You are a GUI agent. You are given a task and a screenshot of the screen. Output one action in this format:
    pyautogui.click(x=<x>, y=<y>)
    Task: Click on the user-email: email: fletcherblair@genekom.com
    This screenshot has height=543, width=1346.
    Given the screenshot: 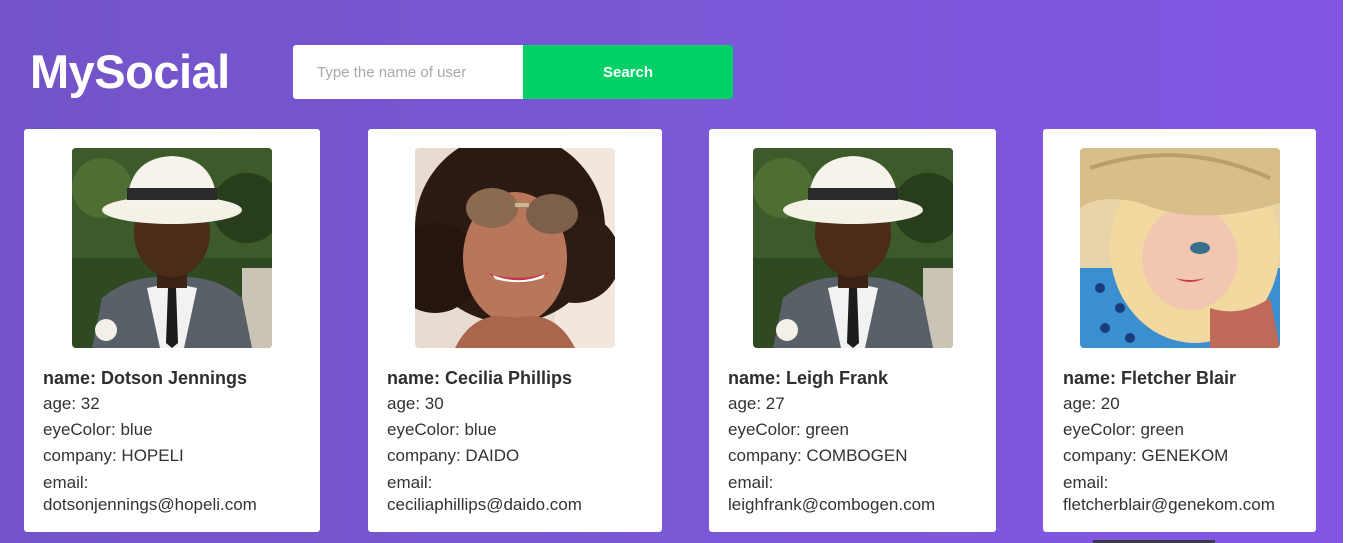 What is the action you would take?
    pyautogui.click(x=1169, y=494)
    